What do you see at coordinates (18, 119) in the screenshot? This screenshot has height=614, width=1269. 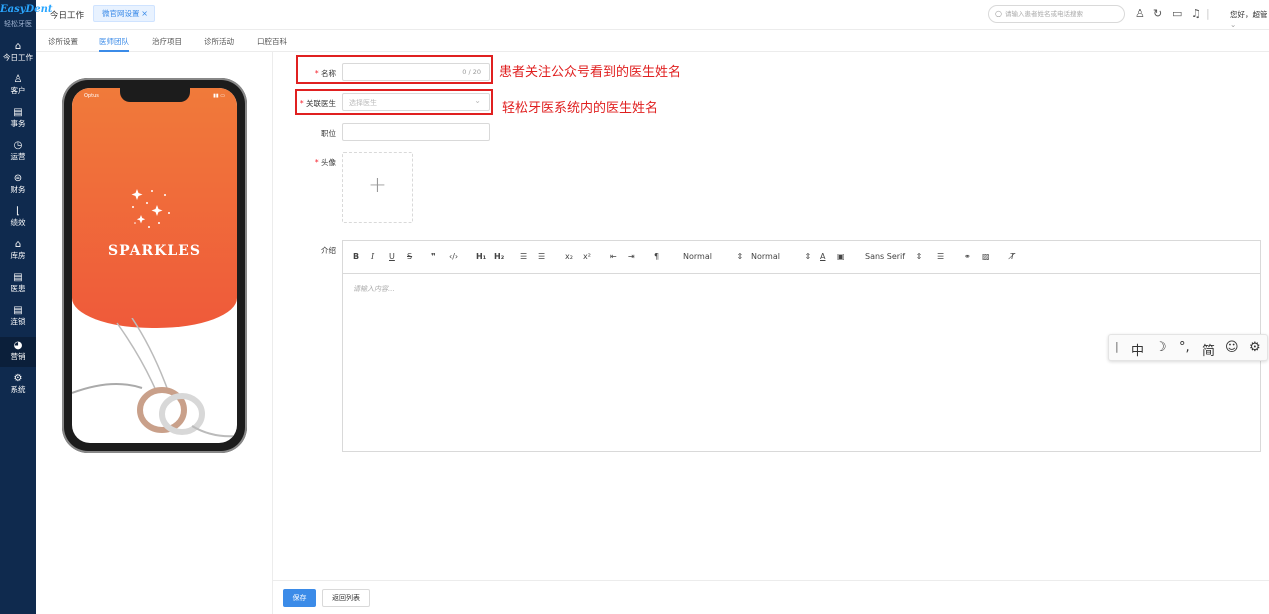 I see `sidebar-item-affairs: ▤ 事务` at bounding box center [18, 119].